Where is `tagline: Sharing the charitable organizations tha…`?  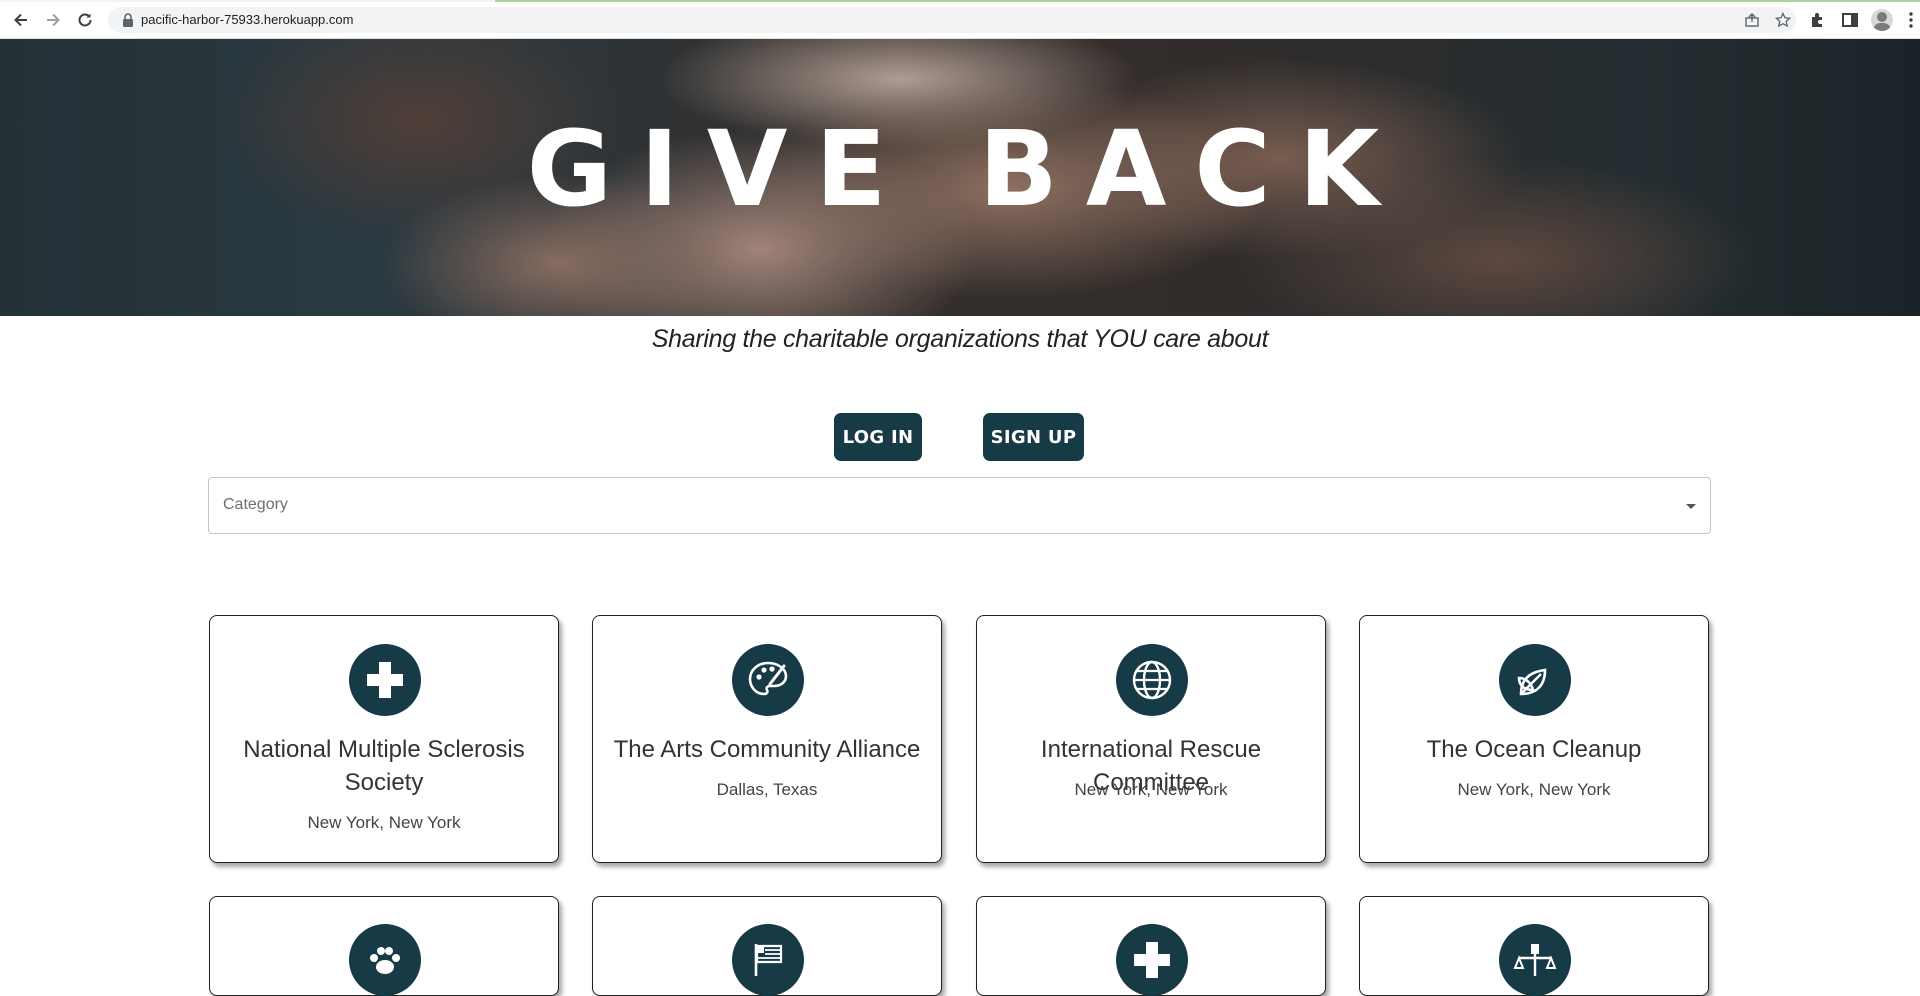
tagline: Sharing the charitable organizations tha… is located at coordinates (960, 339).